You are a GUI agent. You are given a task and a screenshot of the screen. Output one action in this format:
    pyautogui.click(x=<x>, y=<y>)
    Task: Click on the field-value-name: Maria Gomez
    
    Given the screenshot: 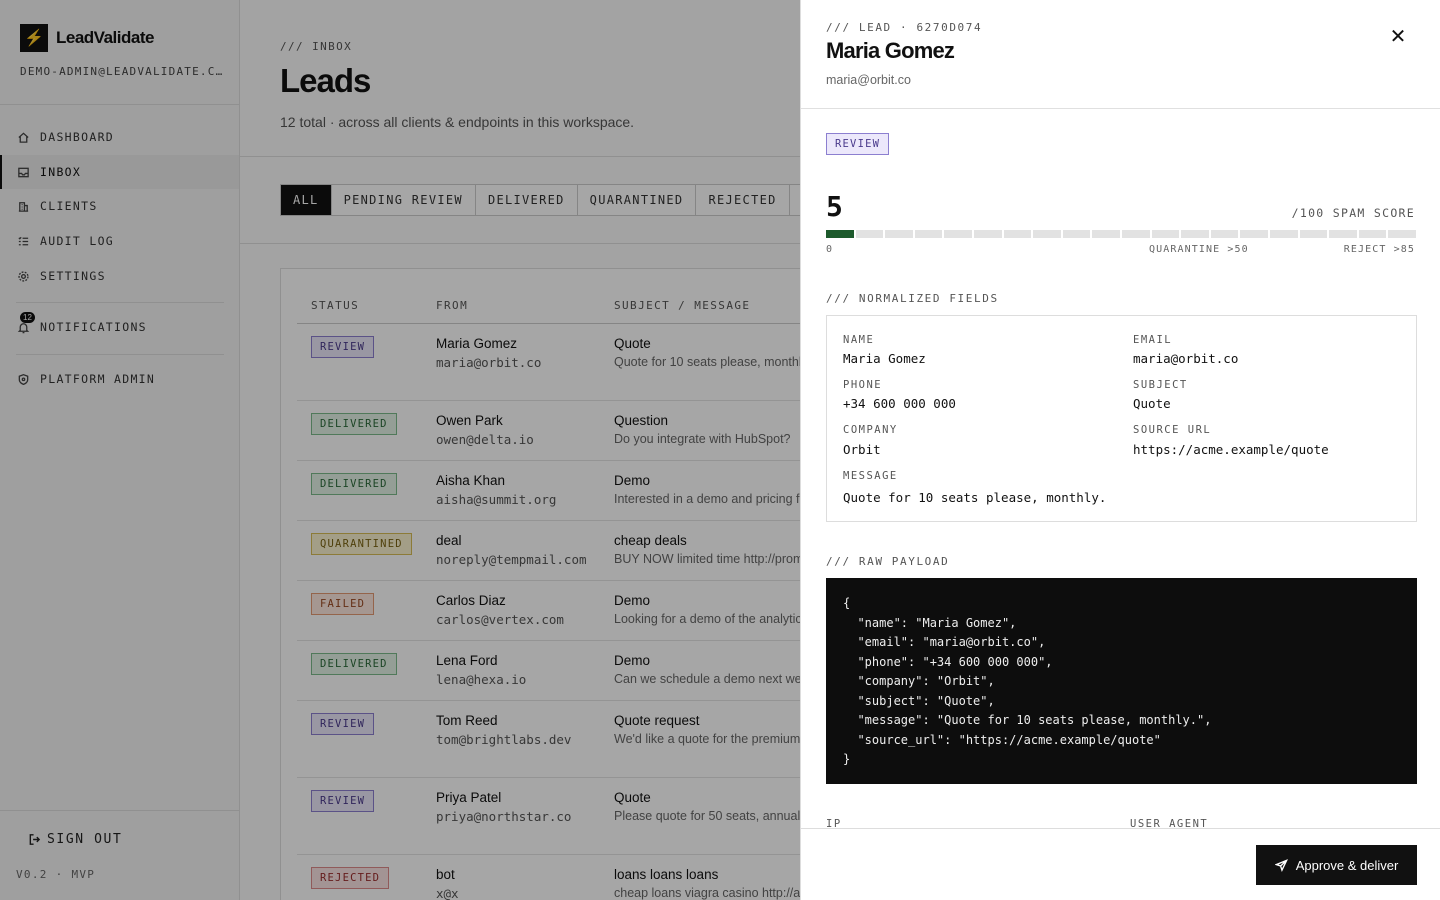 What is the action you would take?
    pyautogui.click(x=884, y=358)
    